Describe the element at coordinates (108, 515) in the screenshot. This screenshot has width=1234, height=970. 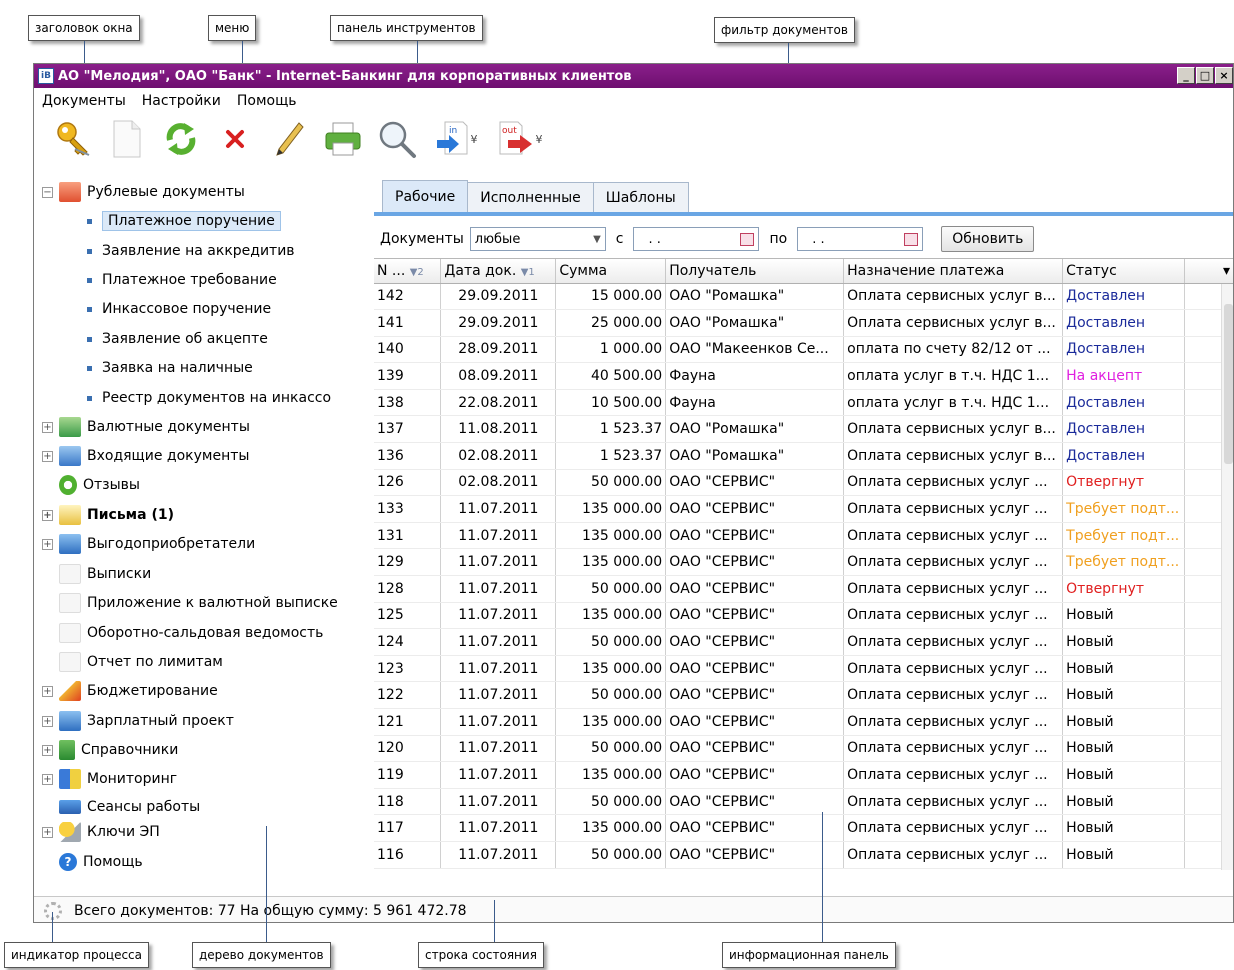
I see `tree-group-letters: + Письма (1)` at that location.